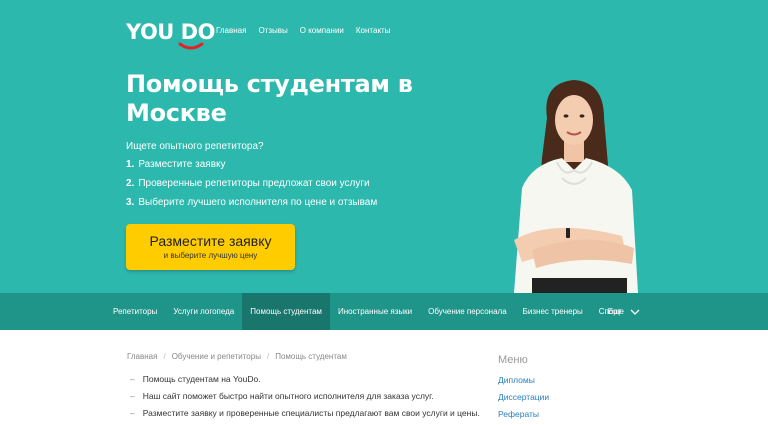 The width and height of the screenshot is (768, 425). I want to click on category-tutors: Репетиторы, so click(135, 311).